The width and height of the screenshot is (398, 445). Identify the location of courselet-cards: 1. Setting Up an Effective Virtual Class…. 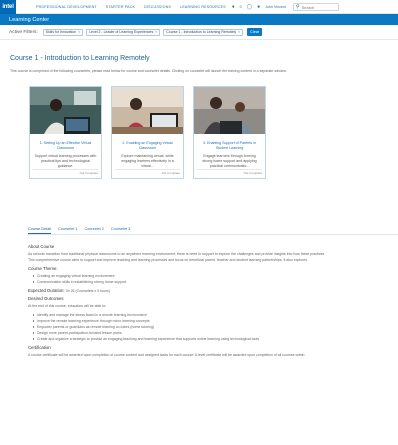
(147, 132).